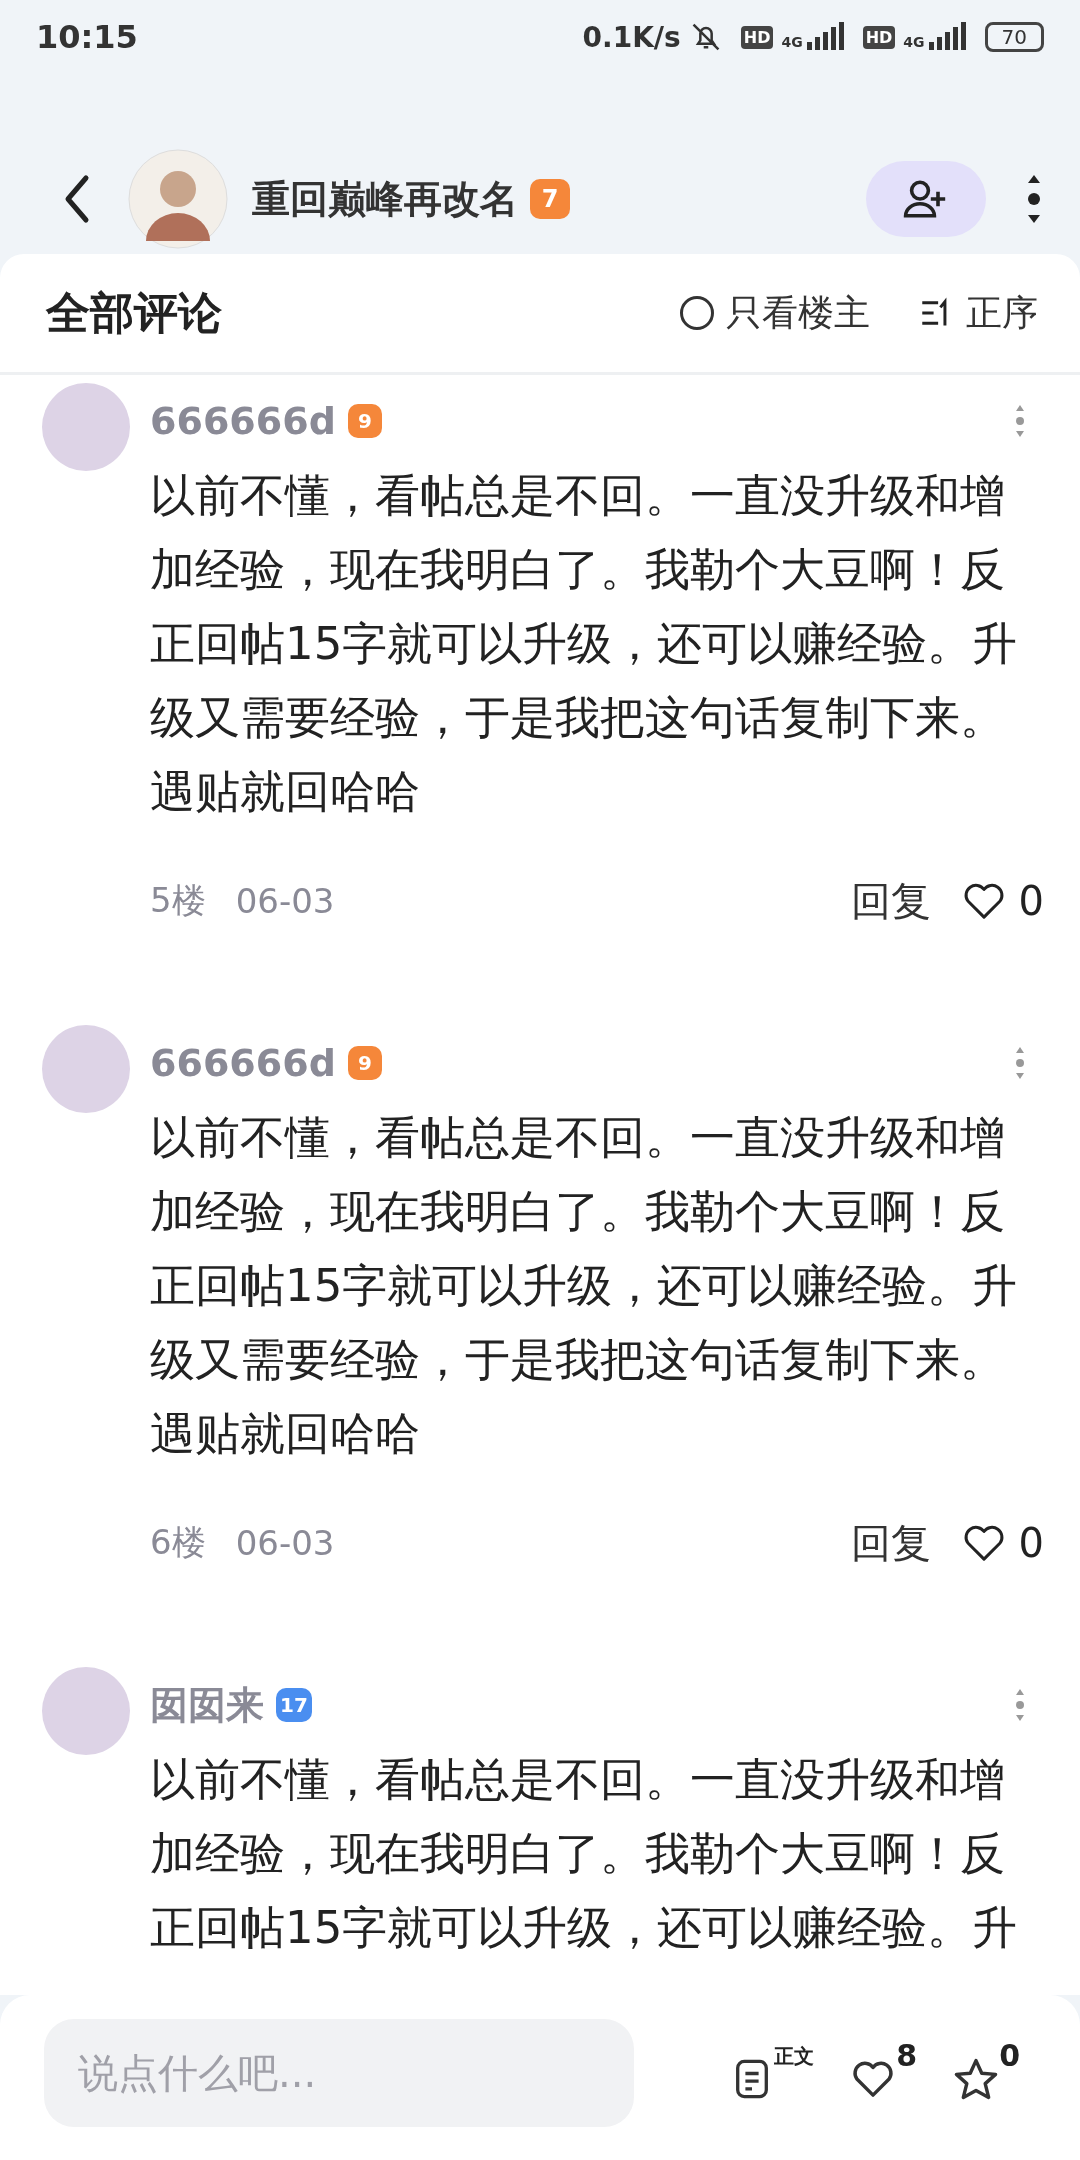 This screenshot has width=1080, height=2160. What do you see at coordinates (1009, 2055) in the screenshot?
I see `star-count: 0` at bounding box center [1009, 2055].